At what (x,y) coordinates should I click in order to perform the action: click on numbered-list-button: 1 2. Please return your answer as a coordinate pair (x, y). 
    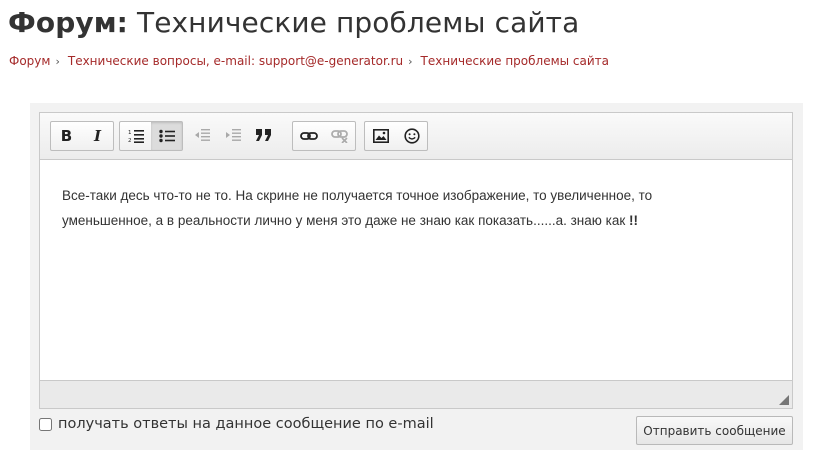
    Looking at the image, I should click on (135, 136).